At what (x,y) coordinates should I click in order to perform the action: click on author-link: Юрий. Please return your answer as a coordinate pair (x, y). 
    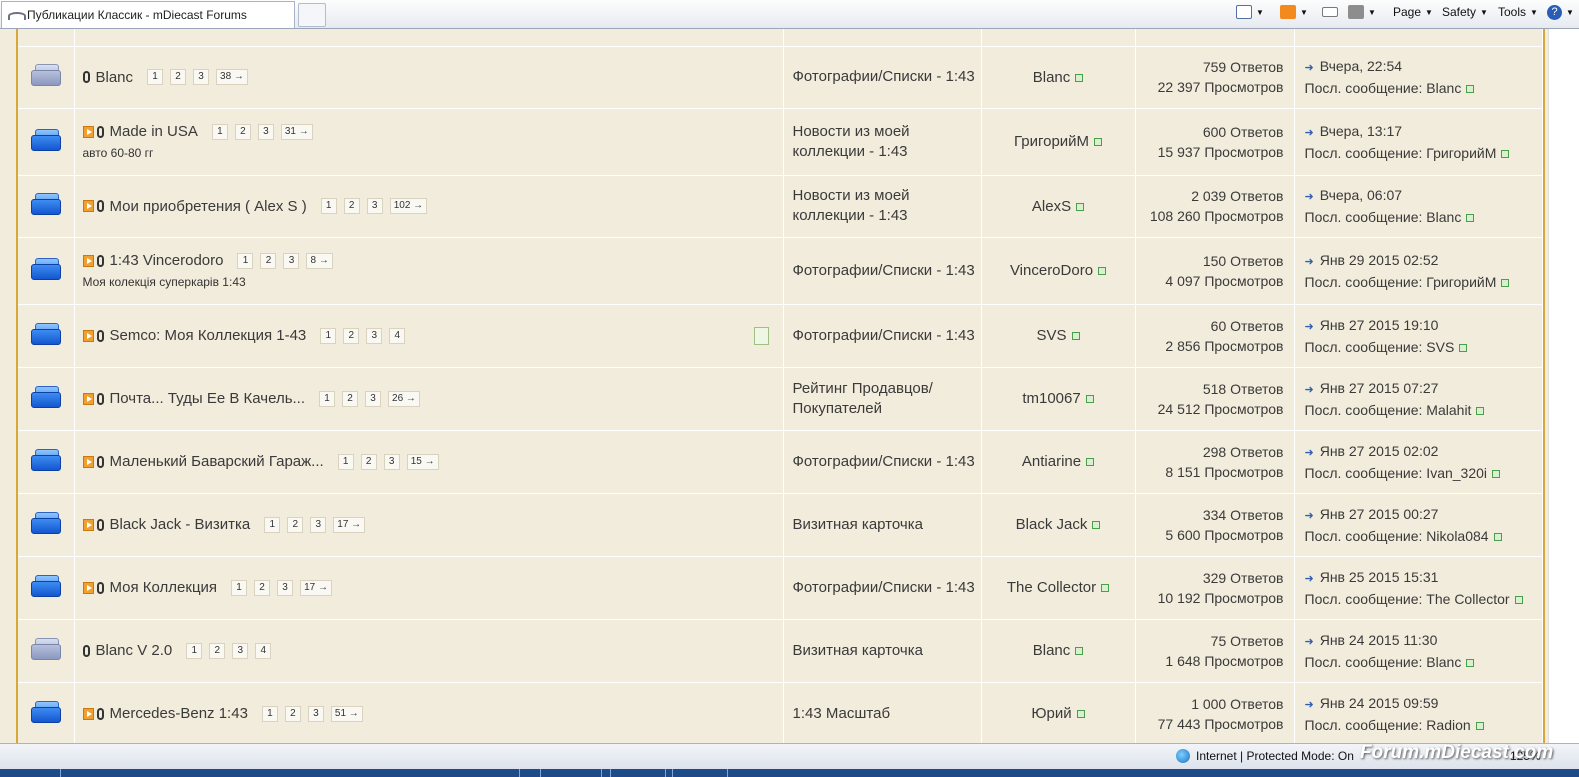
    Looking at the image, I should click on (1051, 713).